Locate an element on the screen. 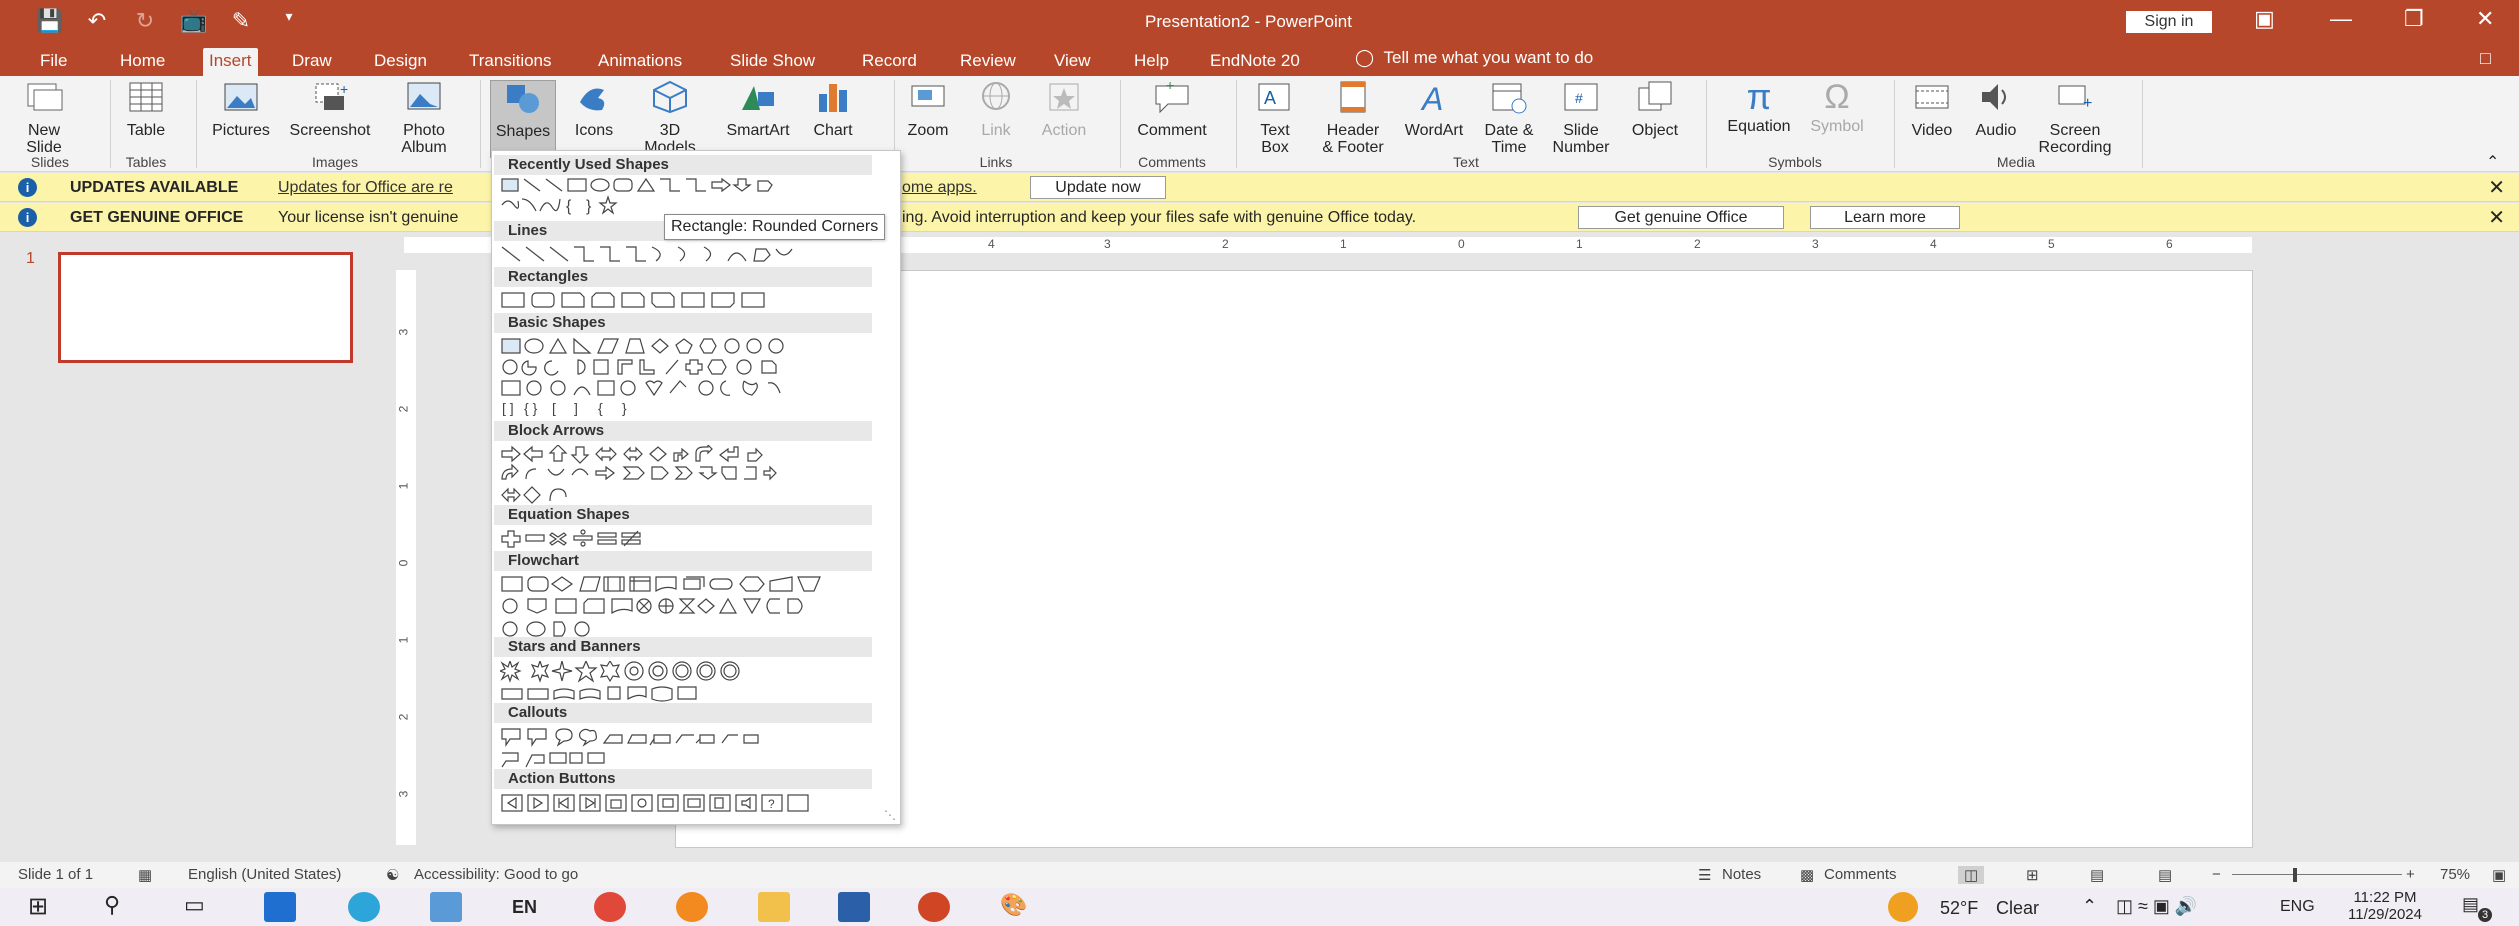 The height and width of the screenshot is (926, 2519). word-icon is located at coordinates (854, 907).